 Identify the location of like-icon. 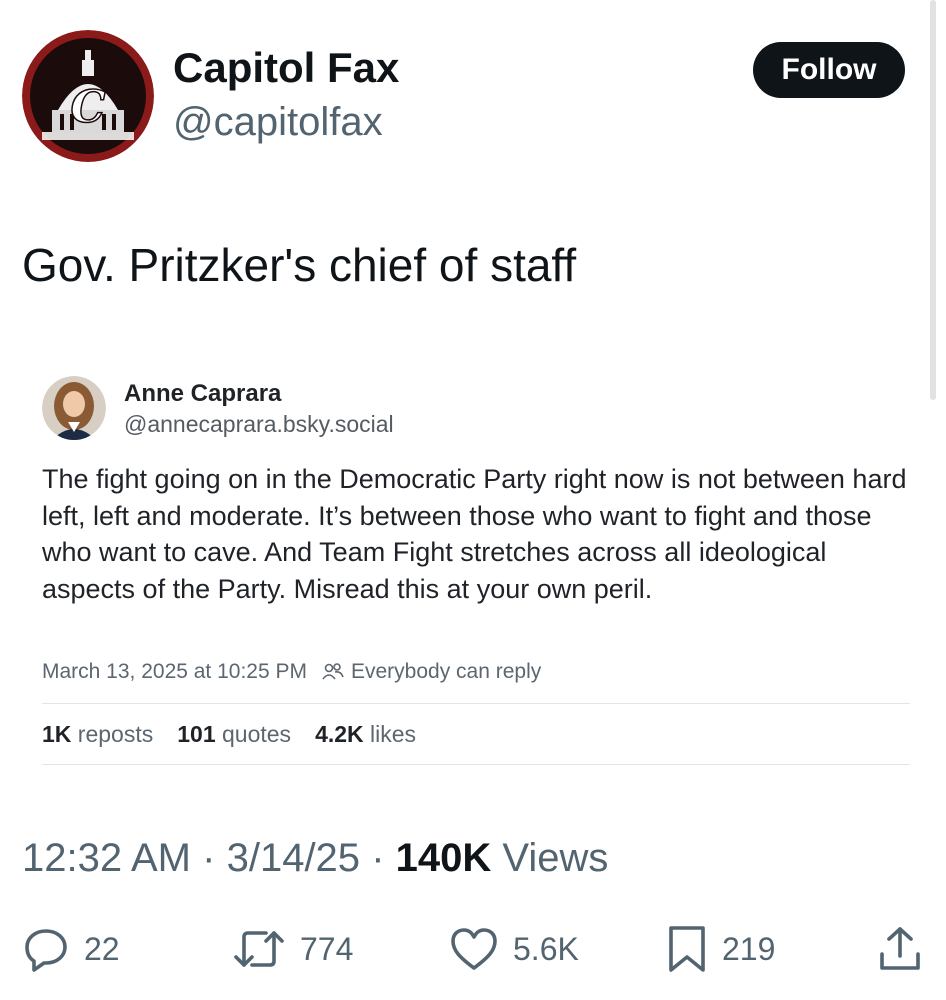
(474, 949).